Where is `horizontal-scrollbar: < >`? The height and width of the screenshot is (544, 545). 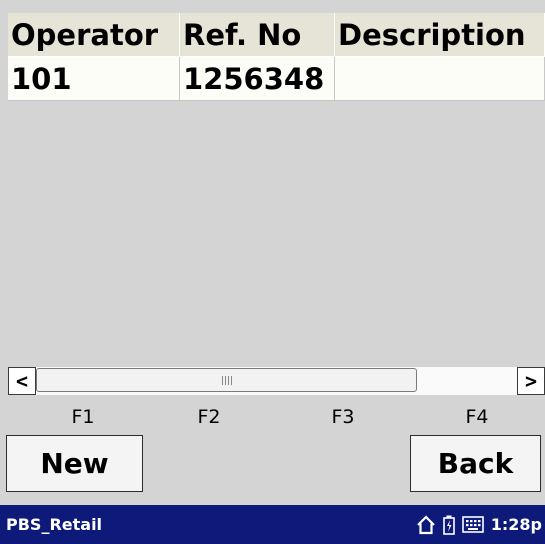 horizontal-scrollbar: < > is located at coordinates (276, 381).